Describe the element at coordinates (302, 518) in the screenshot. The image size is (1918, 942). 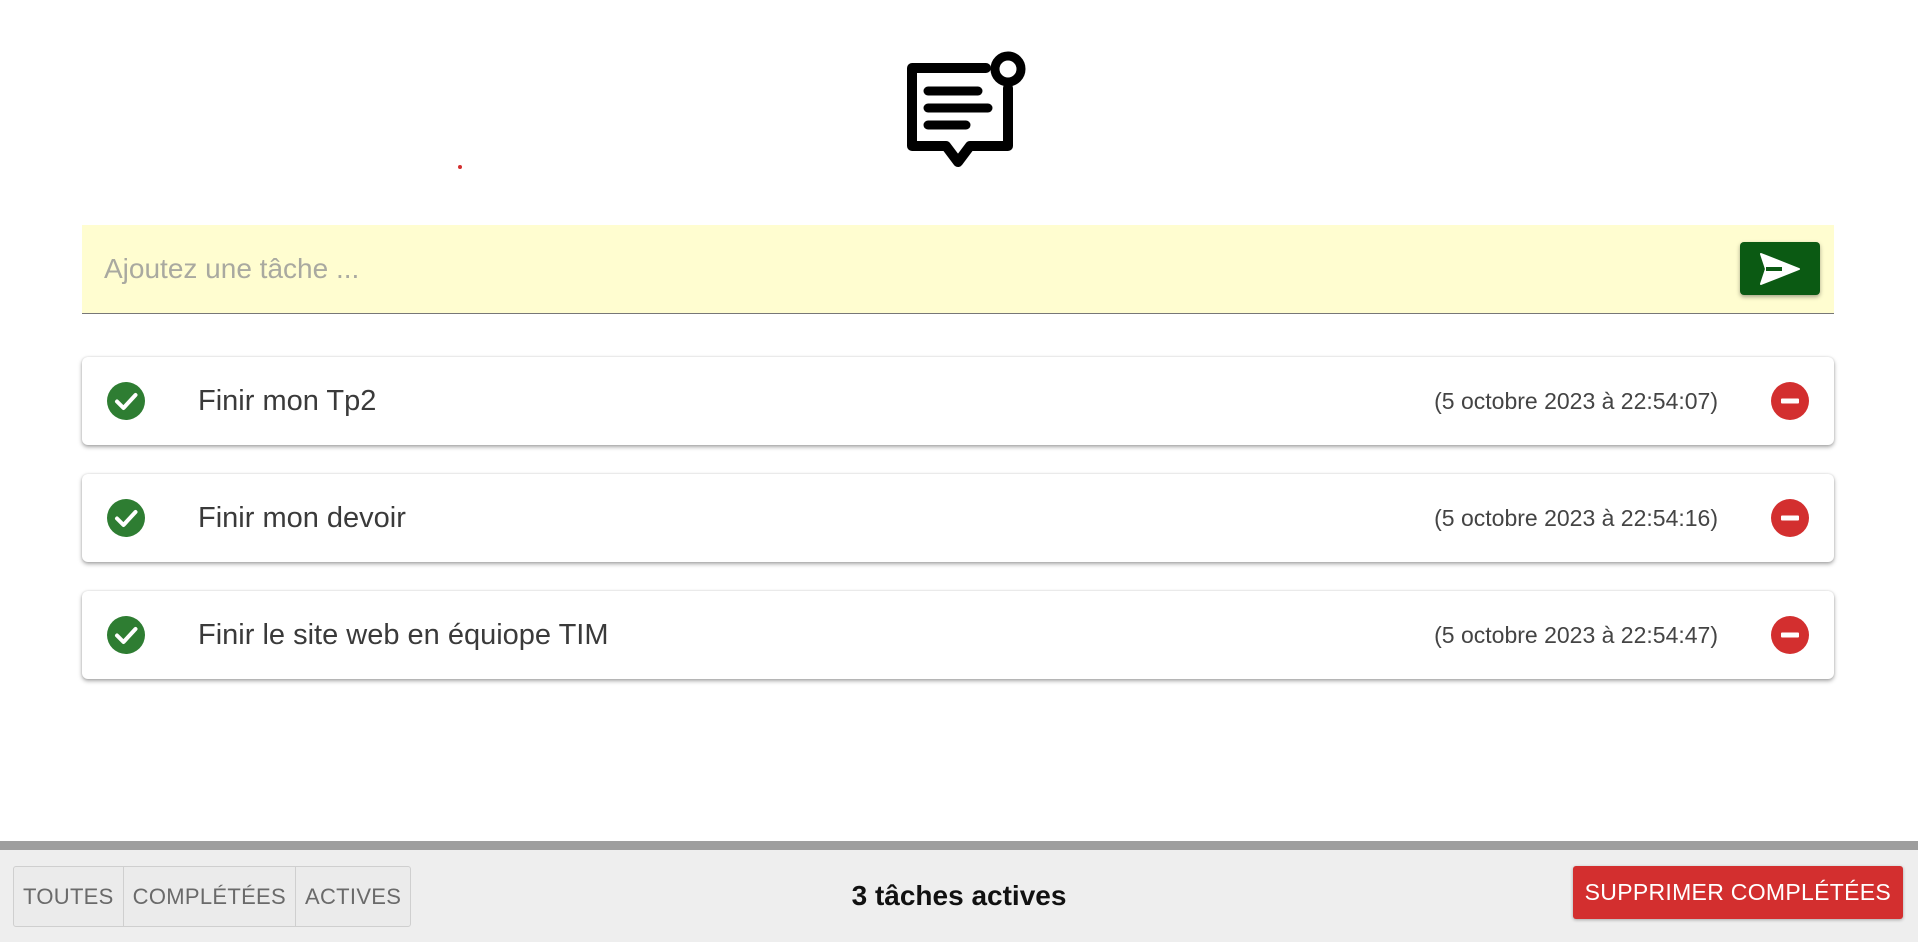
I see `task-text: Finir mon devoir` at that location.